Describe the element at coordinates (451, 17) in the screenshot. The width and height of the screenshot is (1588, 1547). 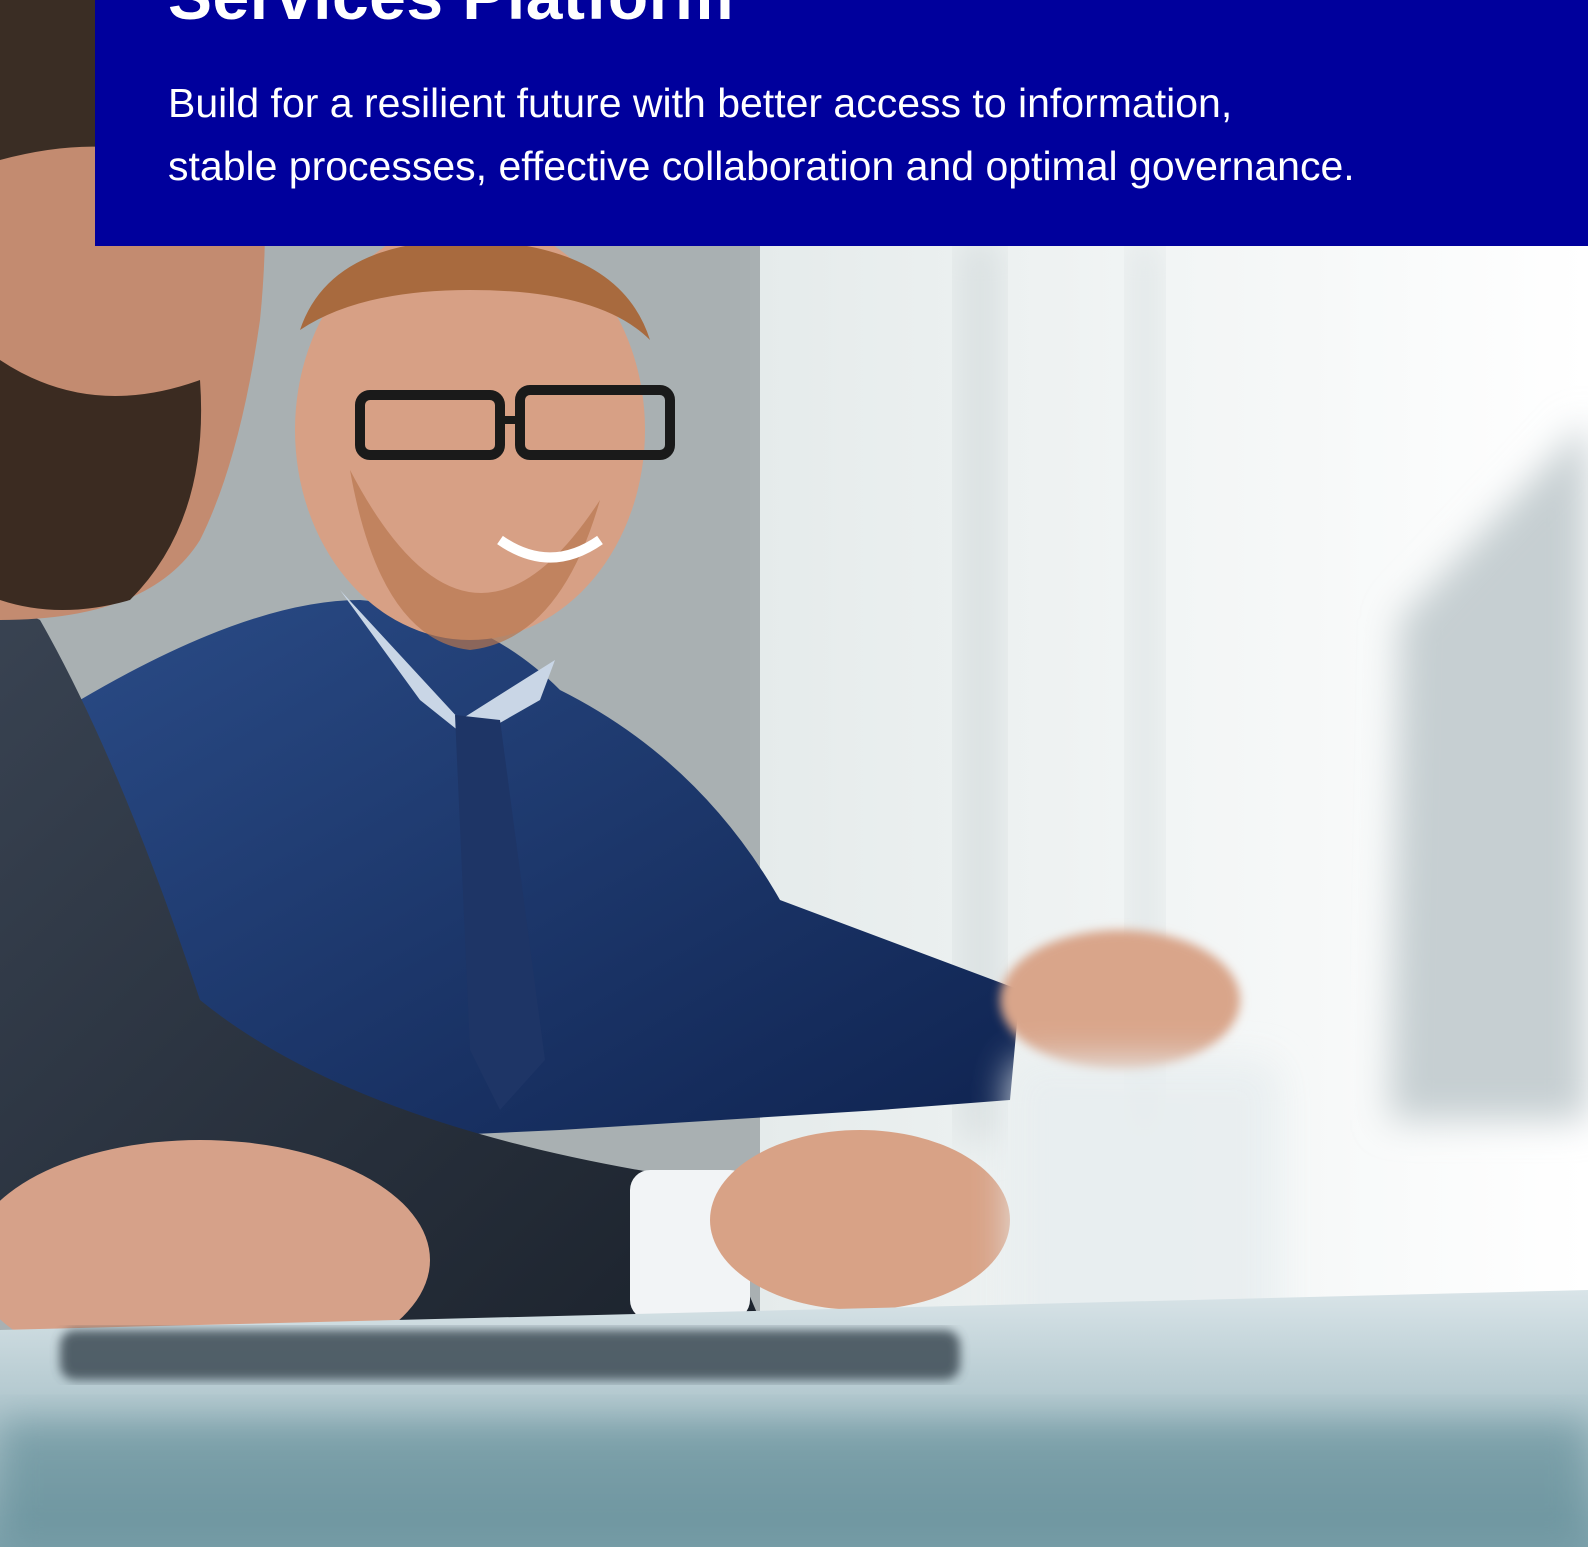
I see `hero-title: Services Platform` at that location.